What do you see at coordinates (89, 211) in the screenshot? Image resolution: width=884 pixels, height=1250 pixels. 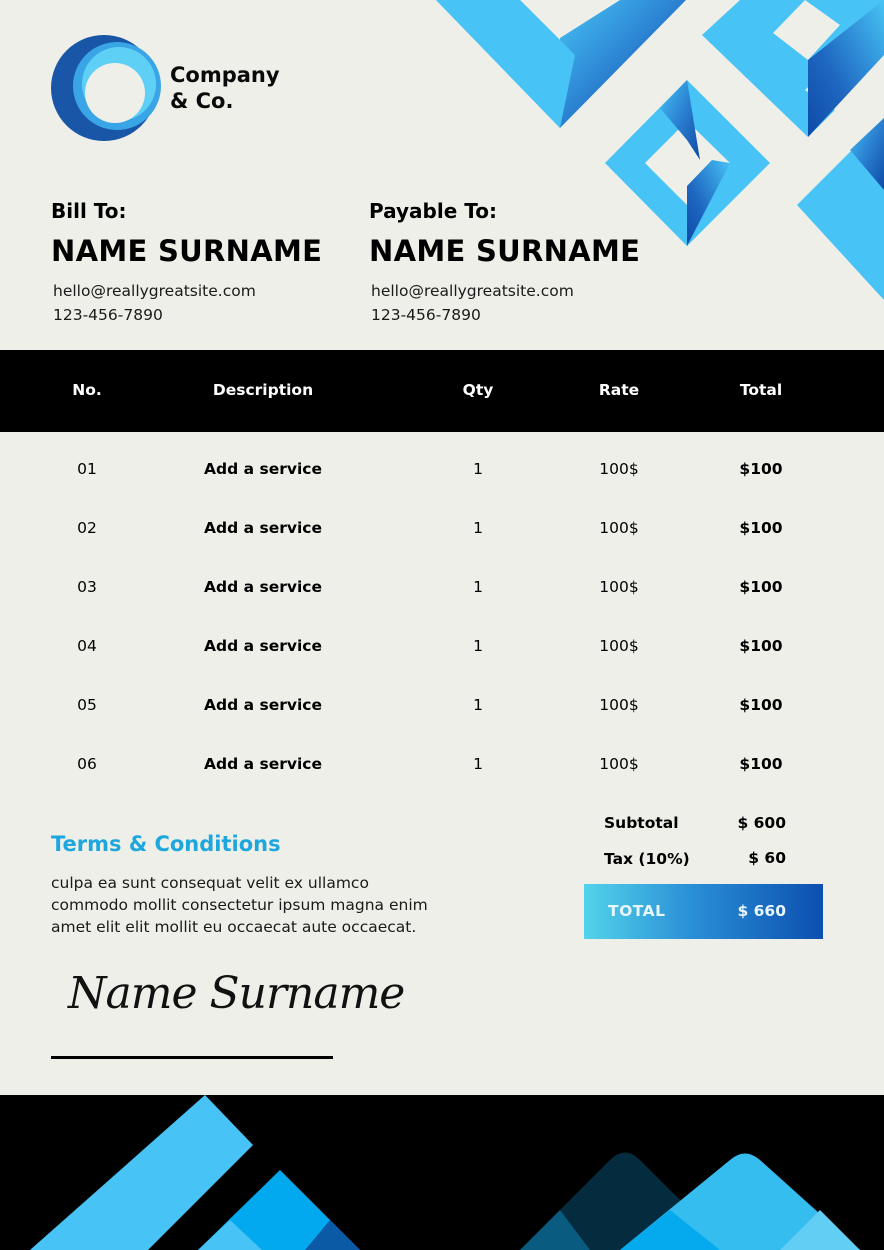 I see `bill-to-label: Bill To:` at bounding box center [89, 211].